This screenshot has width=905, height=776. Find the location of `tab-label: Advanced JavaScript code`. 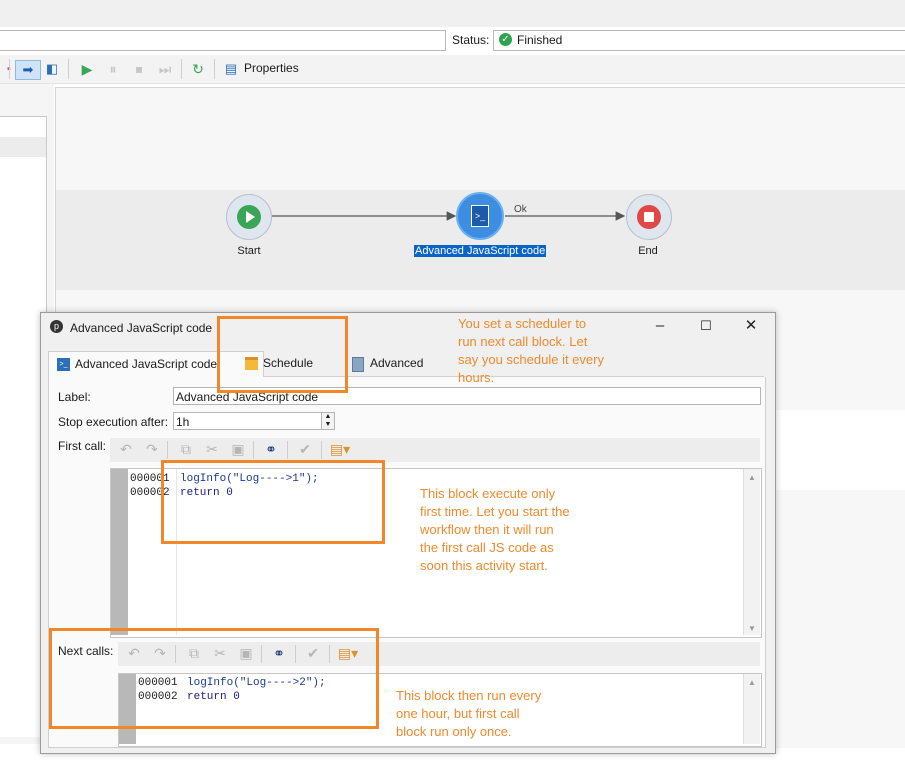

tab-label: Advanced JavaScript code is located at coordinates (146, 364).